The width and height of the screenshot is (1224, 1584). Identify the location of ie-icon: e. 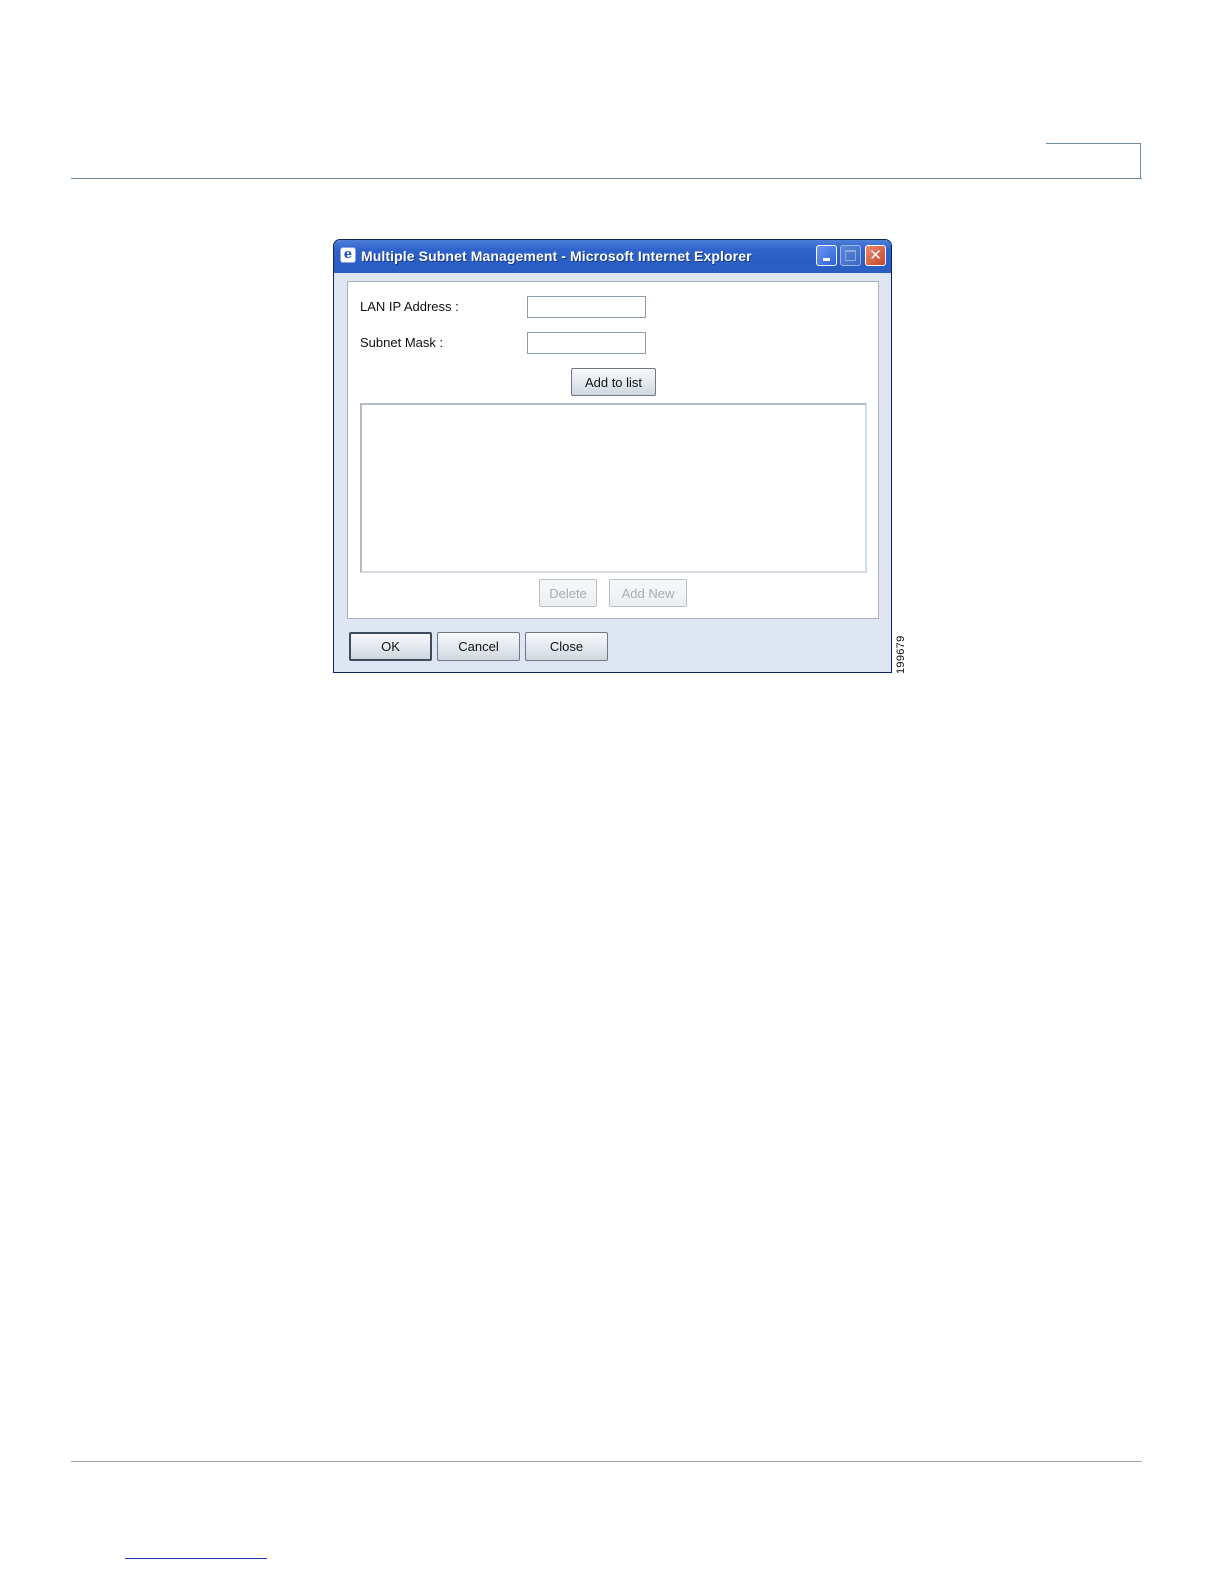
(348, 255).